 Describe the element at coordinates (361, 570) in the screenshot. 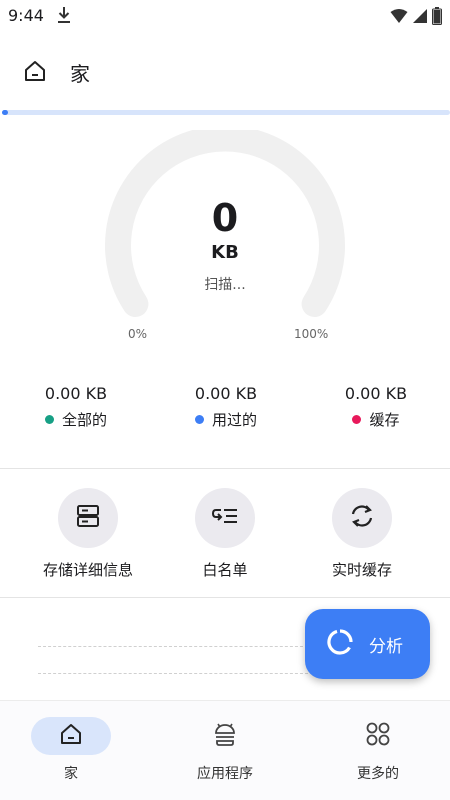

I see `action-label: 实时缓存` at that location.